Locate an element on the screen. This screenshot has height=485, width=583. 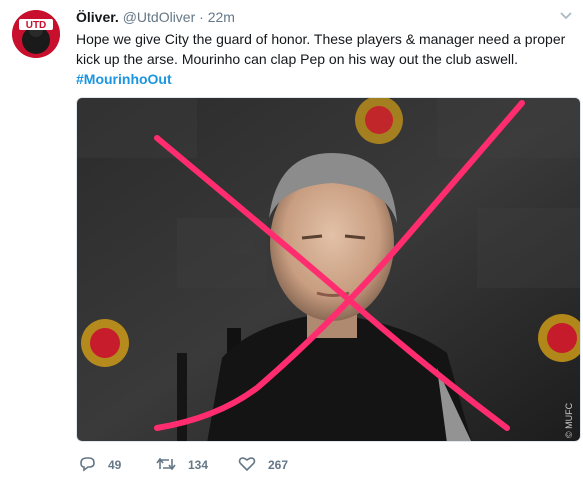
tweet-header: Öliver. @UtdOliver · 22m is located at coordinates (155, 17).